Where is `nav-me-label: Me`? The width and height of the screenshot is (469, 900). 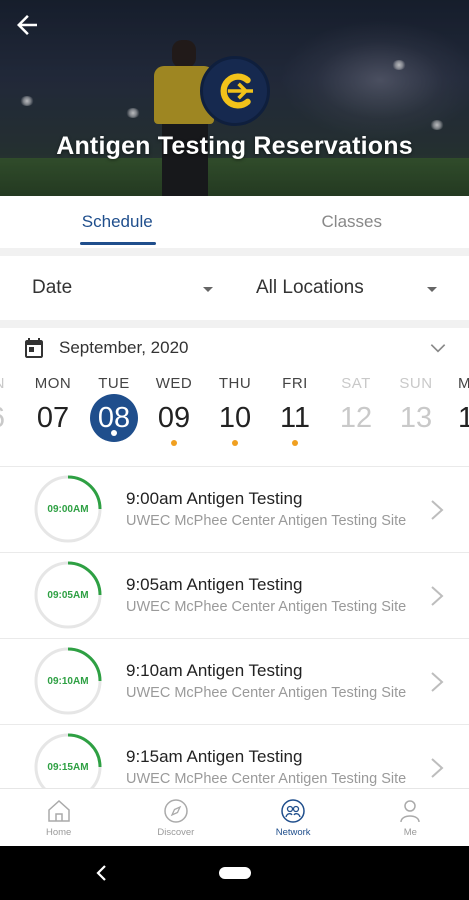
nav-me-label: Me is located at coordinates (410, 832).